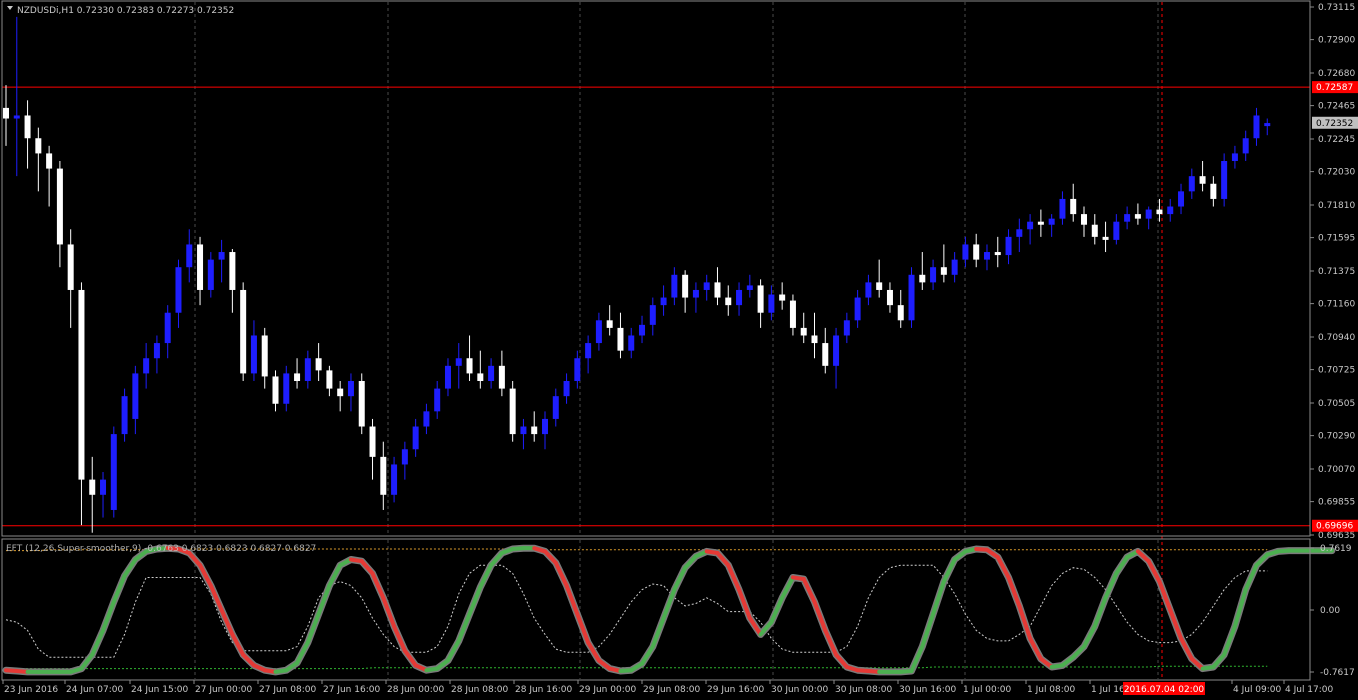 The width and height of the screenshot is (1358, 700). I want to click on time-tick-label: 24 Jun 07:00, so click(94, 690).